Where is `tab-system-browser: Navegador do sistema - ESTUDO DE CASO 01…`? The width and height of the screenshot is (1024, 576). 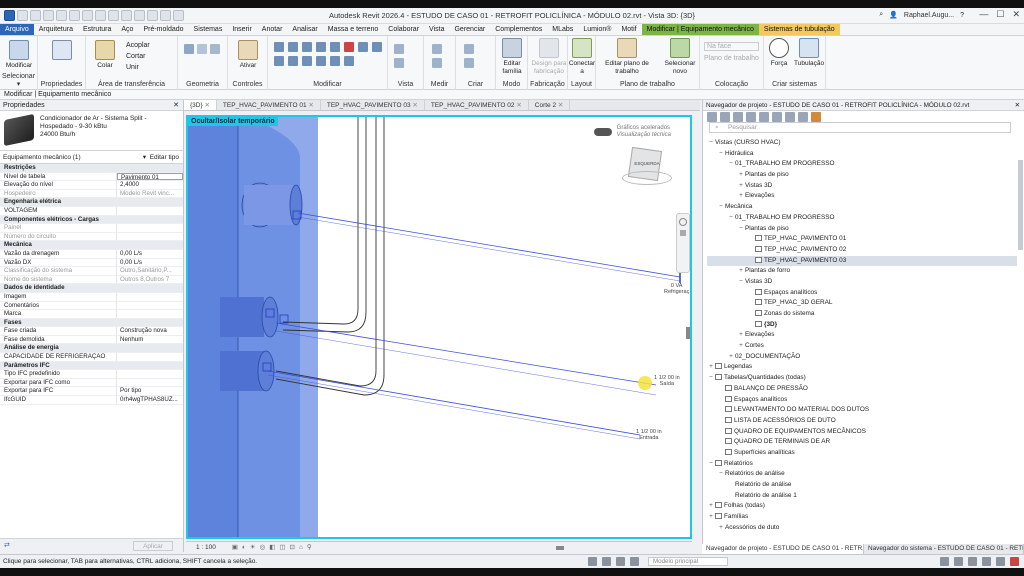 tab-system-browser: Navegador do sistema - ESTUDO DE CASO 01… is located at coordinates (944, 549).